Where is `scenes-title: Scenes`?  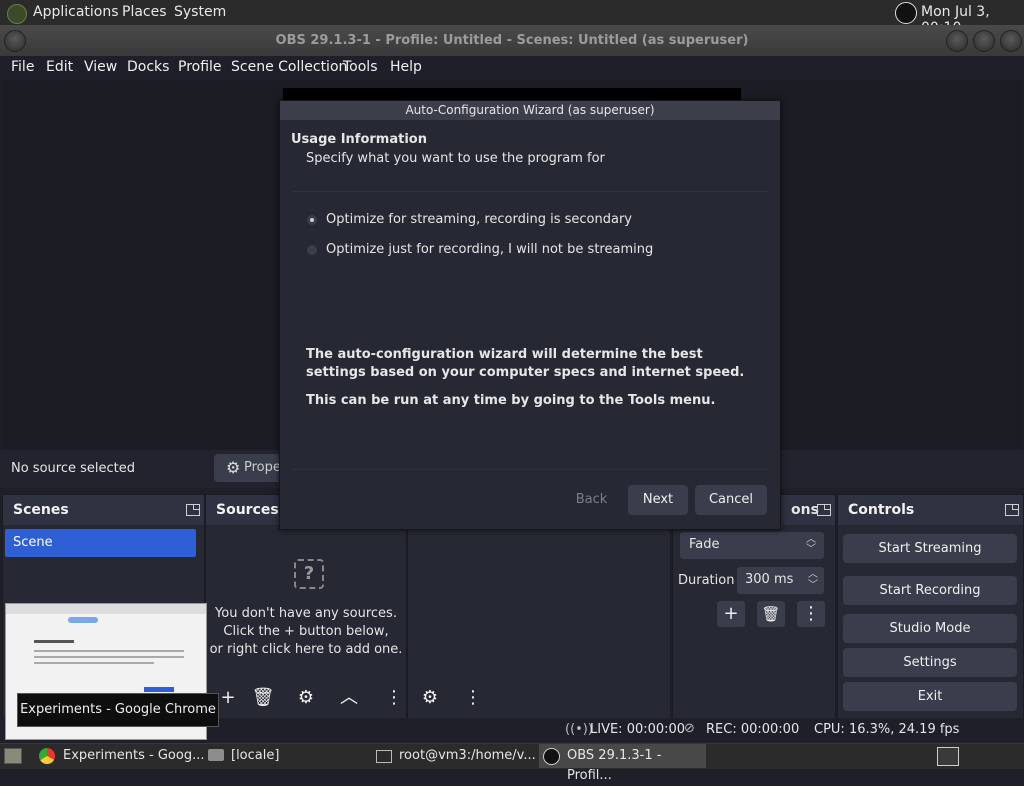 scenes-title: Scenes is located at coordinates (41, 510).